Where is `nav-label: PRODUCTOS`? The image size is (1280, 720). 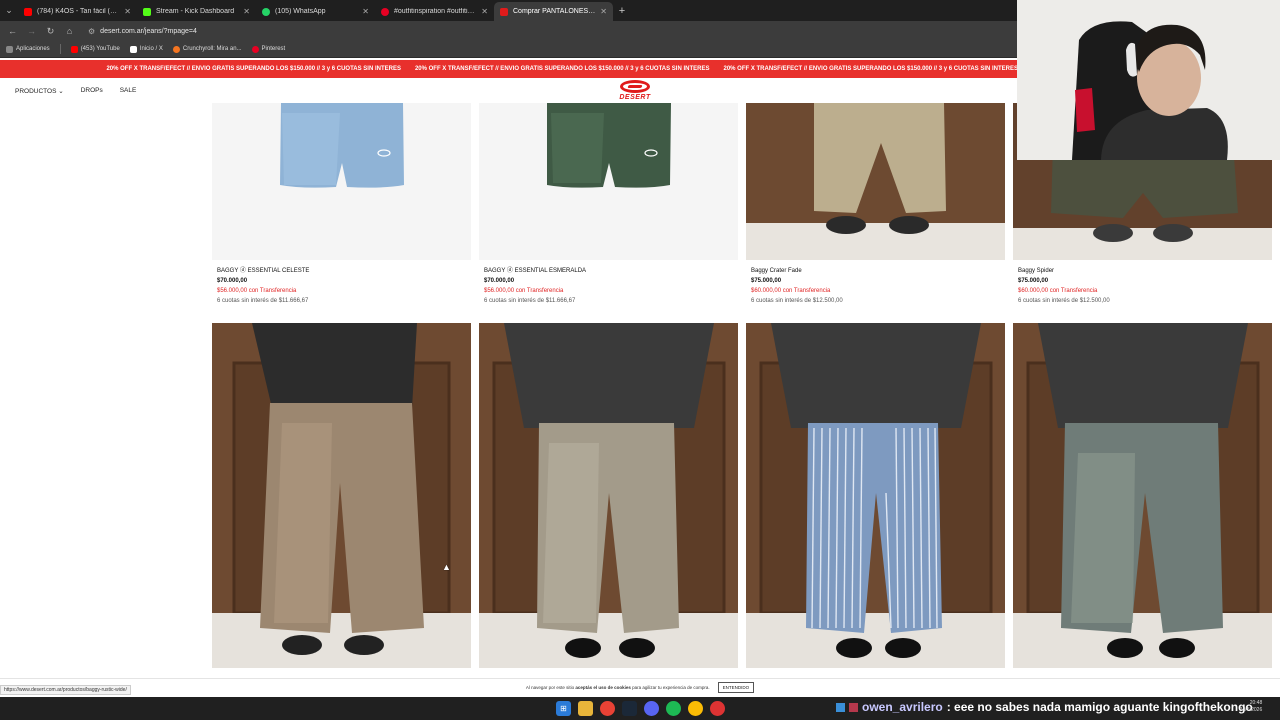 nav-label: PRODUCTOS is located at coordinates (36, 91).